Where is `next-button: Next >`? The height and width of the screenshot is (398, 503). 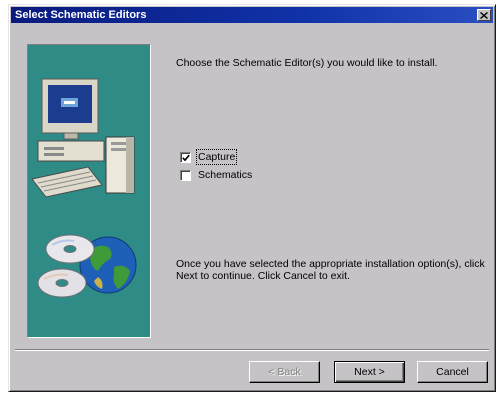 next-button: Next > is located at coordinates (369, 372).